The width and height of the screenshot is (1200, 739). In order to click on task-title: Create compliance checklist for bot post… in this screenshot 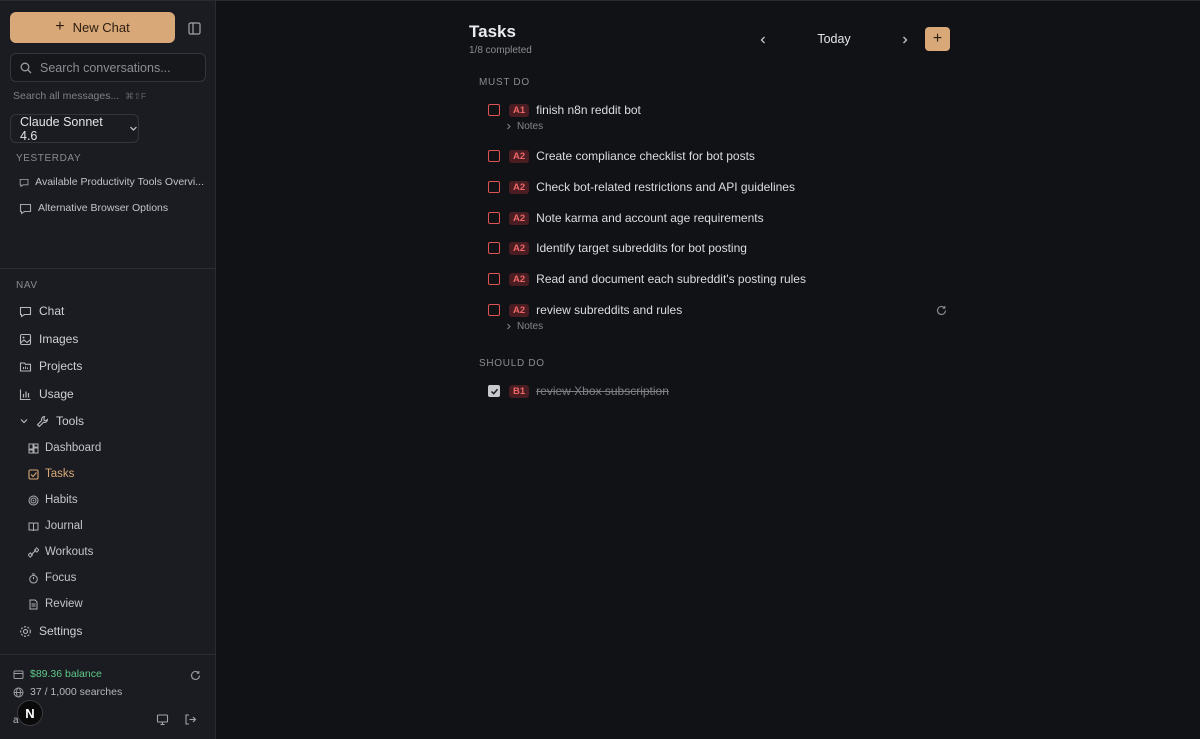, I will do `click(645, 156)`.